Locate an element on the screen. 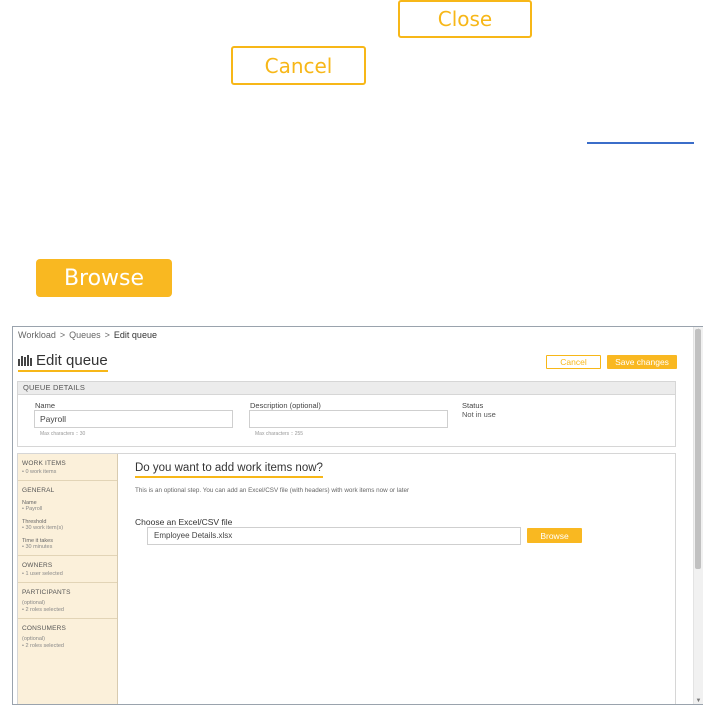  sidebar-heading: WORK ITEMS is located at coordinates (44, 463).